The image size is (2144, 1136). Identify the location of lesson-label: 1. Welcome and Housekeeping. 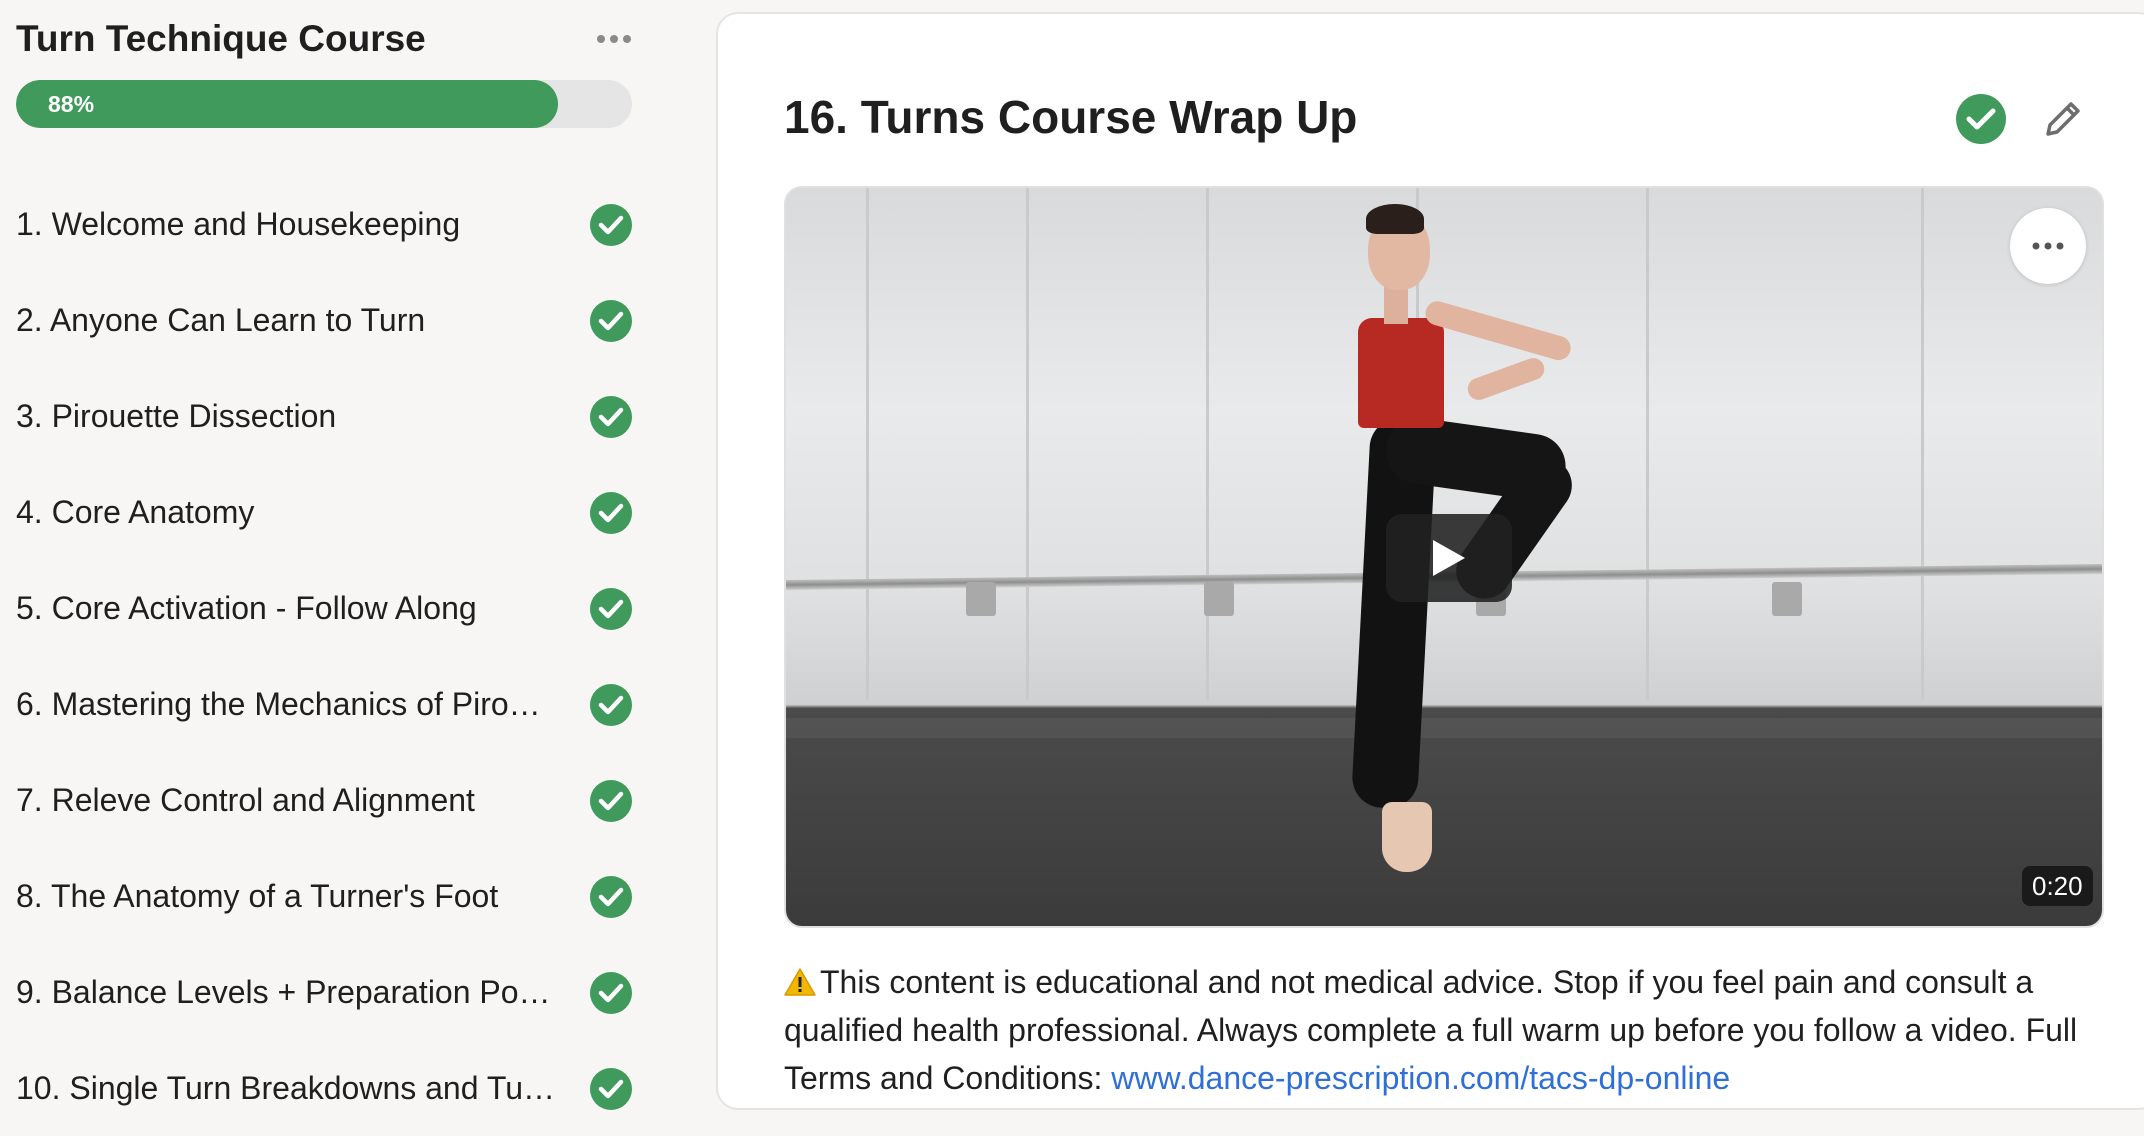
(238, 224).